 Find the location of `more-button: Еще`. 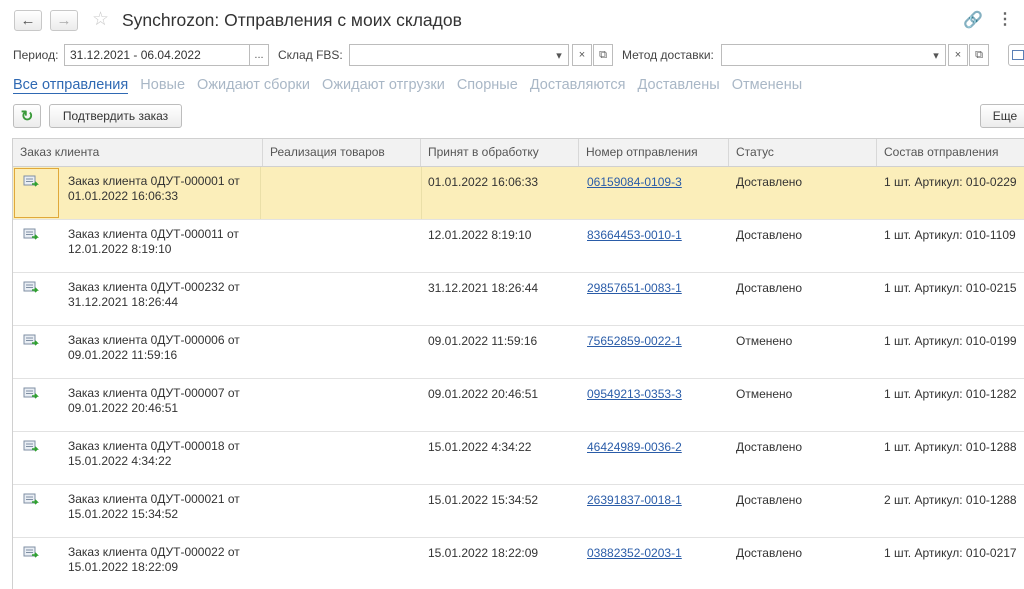

more-button: Еще is located at coordinates (1002, 116).